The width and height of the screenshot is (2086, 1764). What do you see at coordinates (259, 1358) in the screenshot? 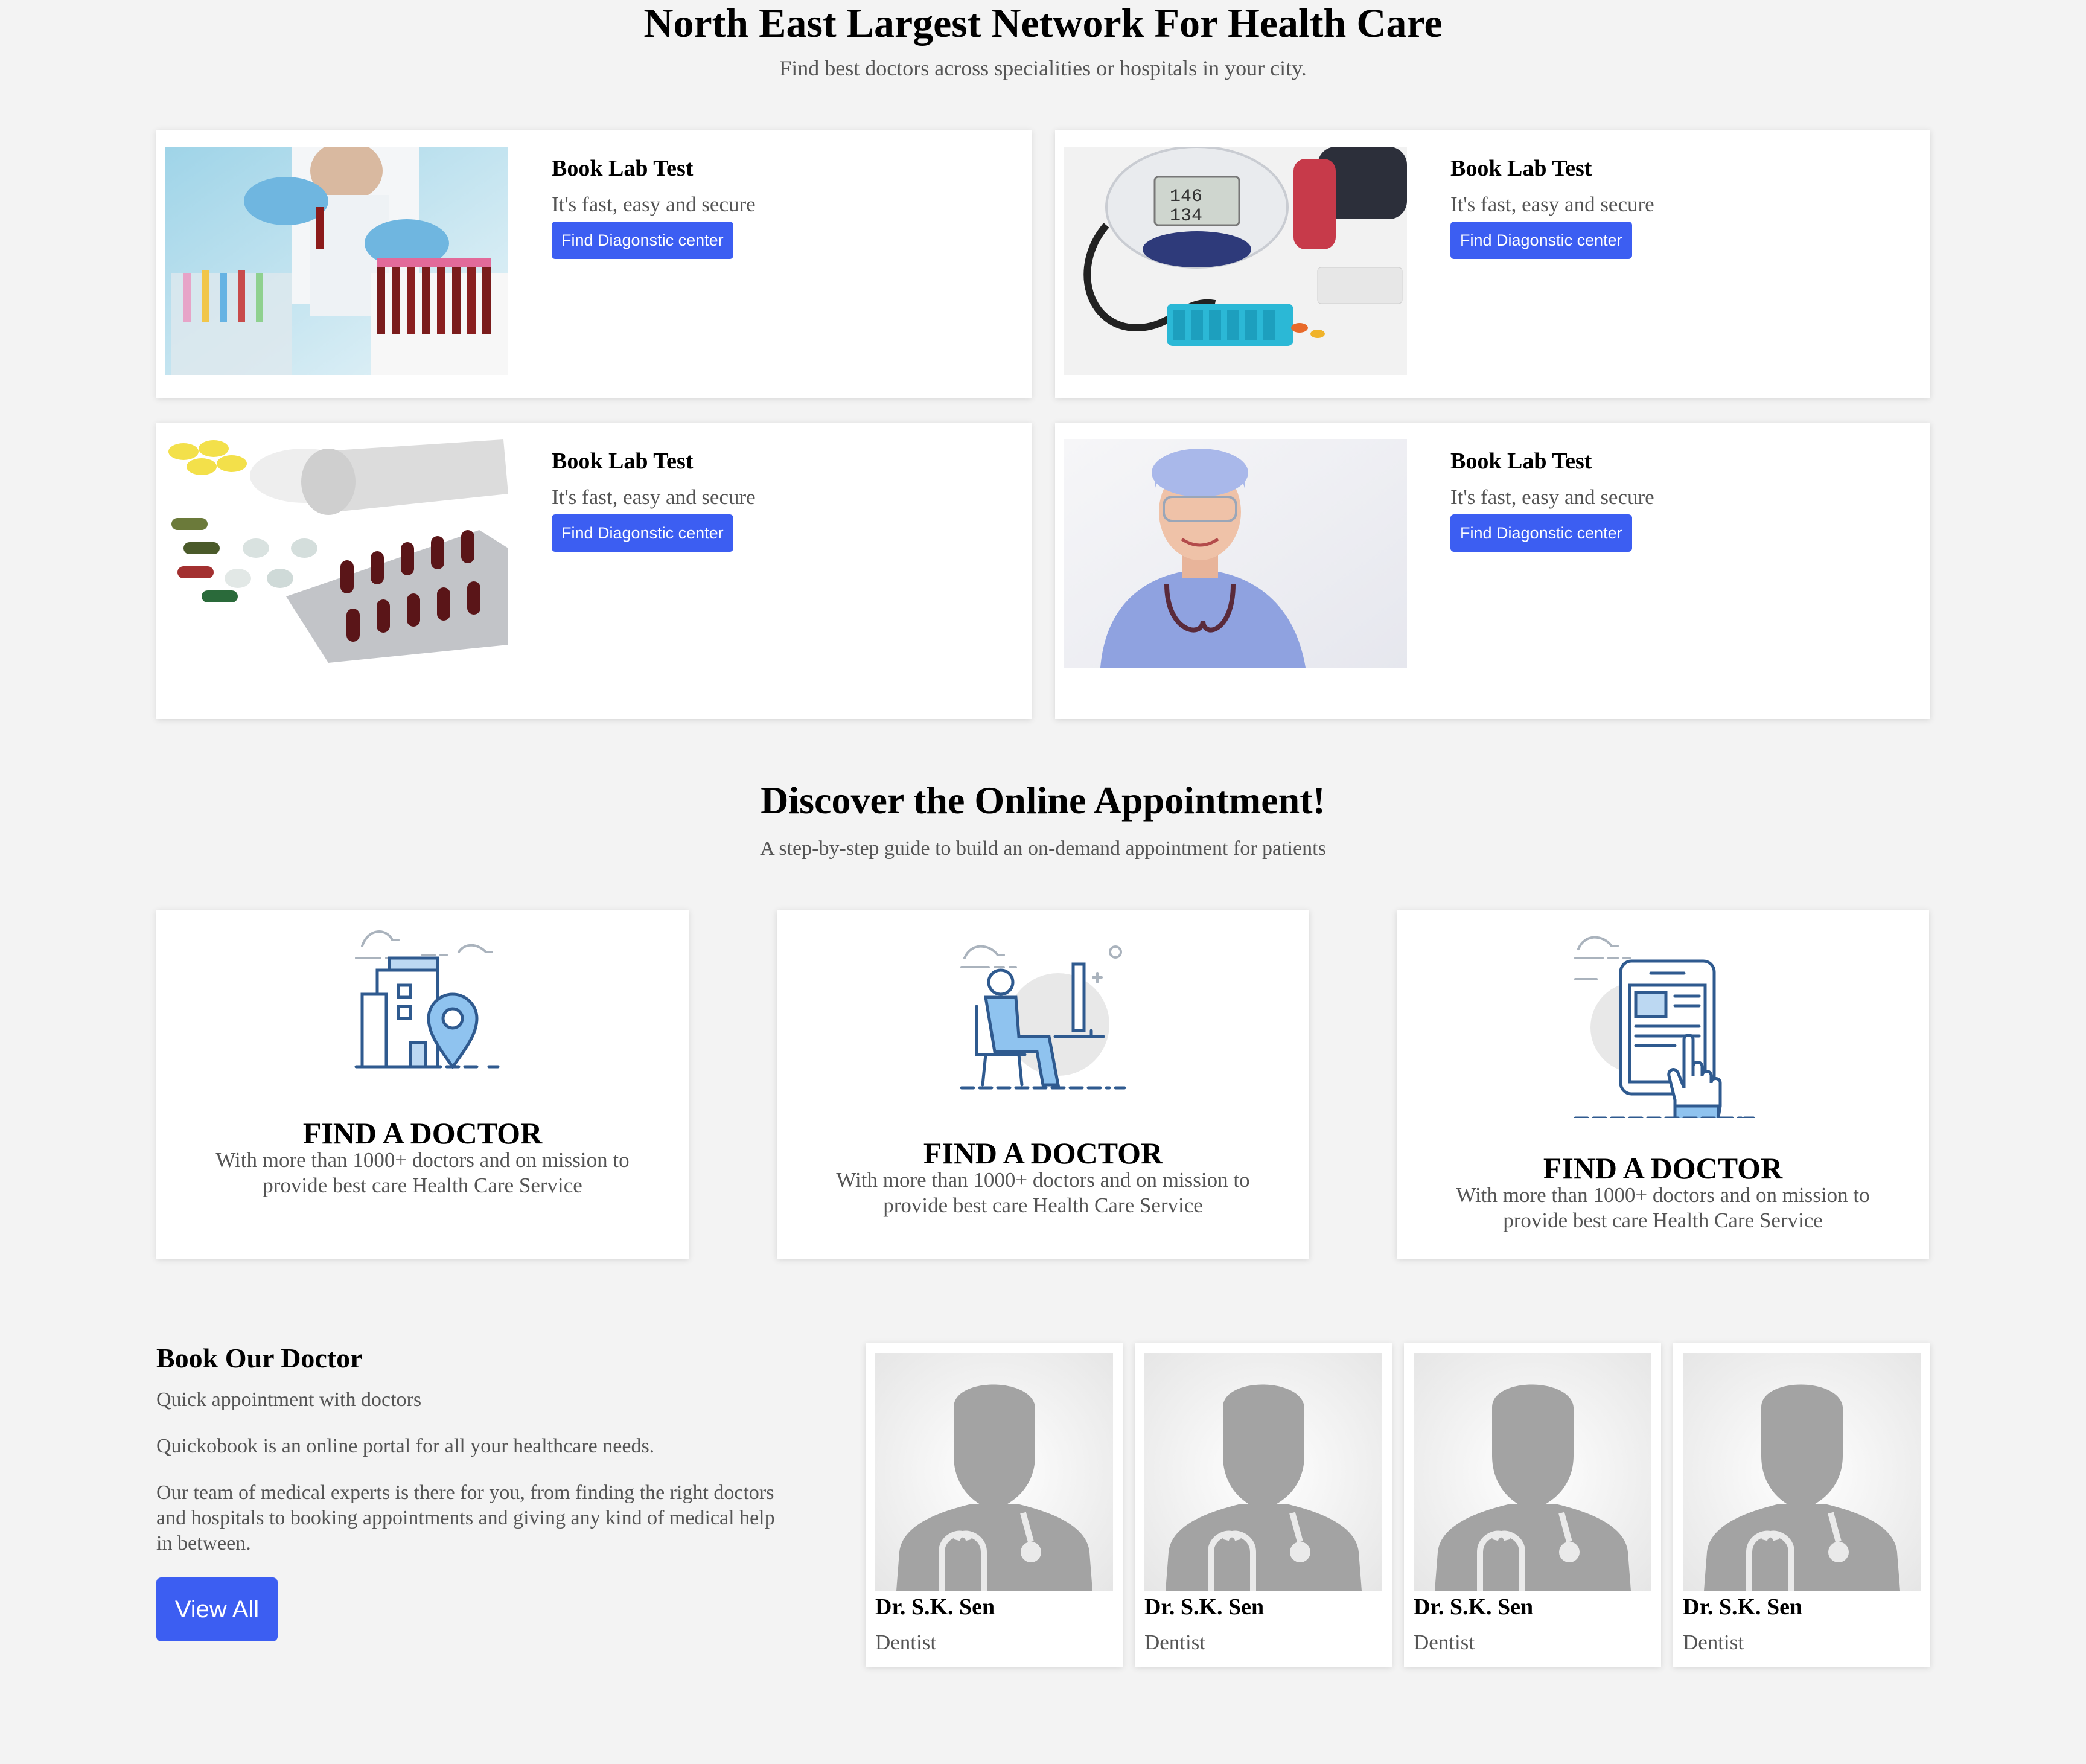
I see `book-doctor-title: Book Our Doctor` at bounding box center [259, 1358].